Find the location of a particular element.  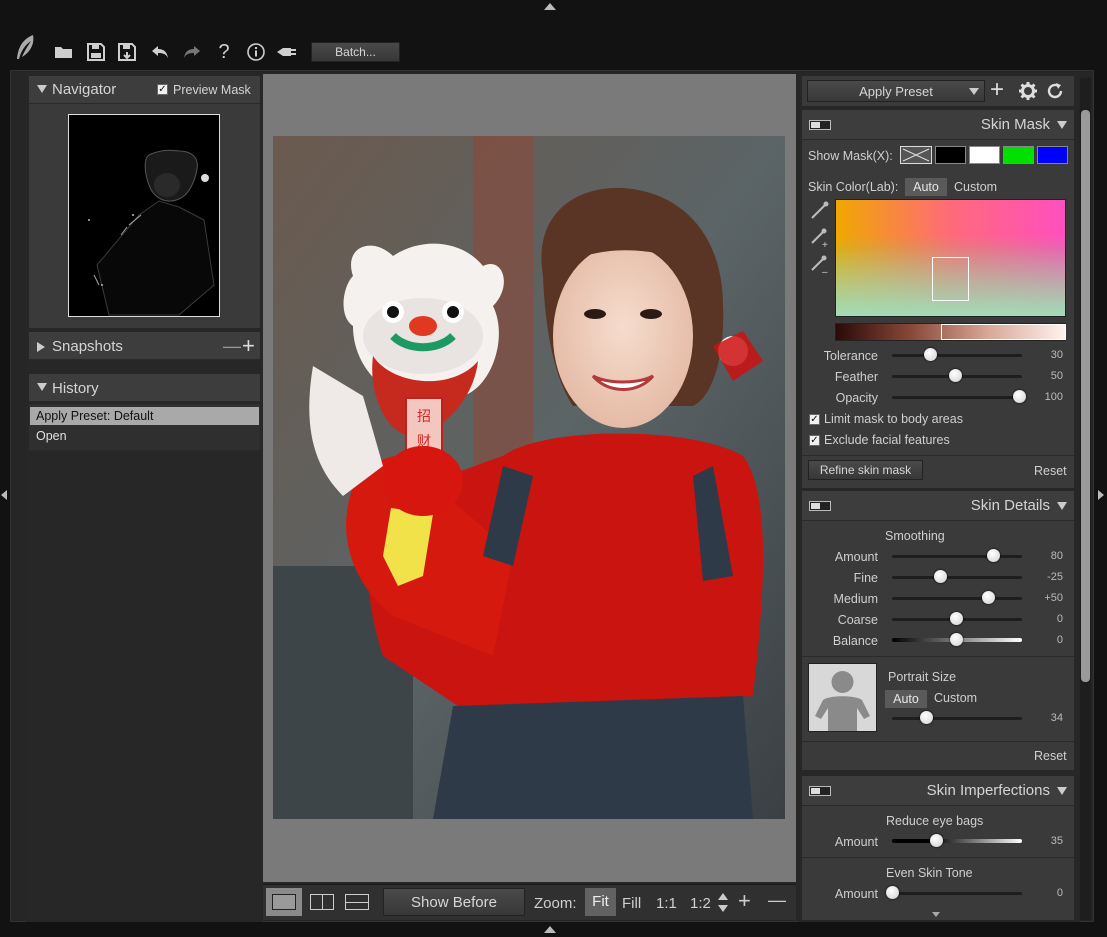

history-header: History is located at coordinates (144, 388).